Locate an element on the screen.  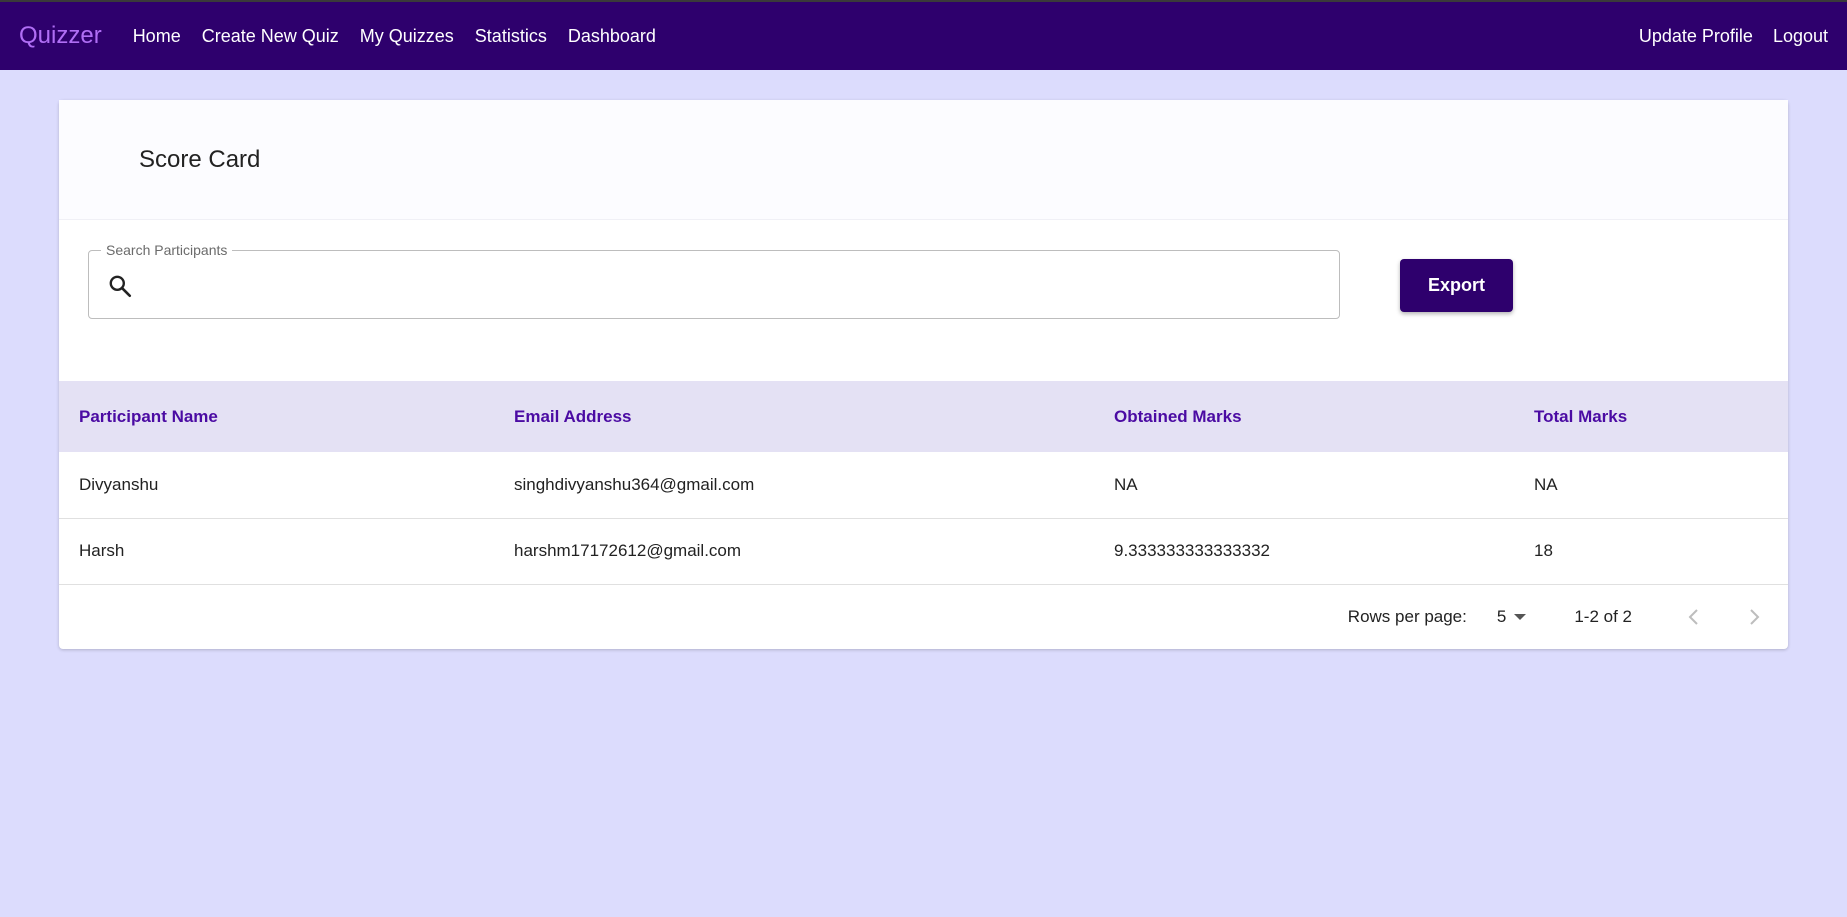
nav-dashboard: Dashboard is located at coordinates (612, 36).